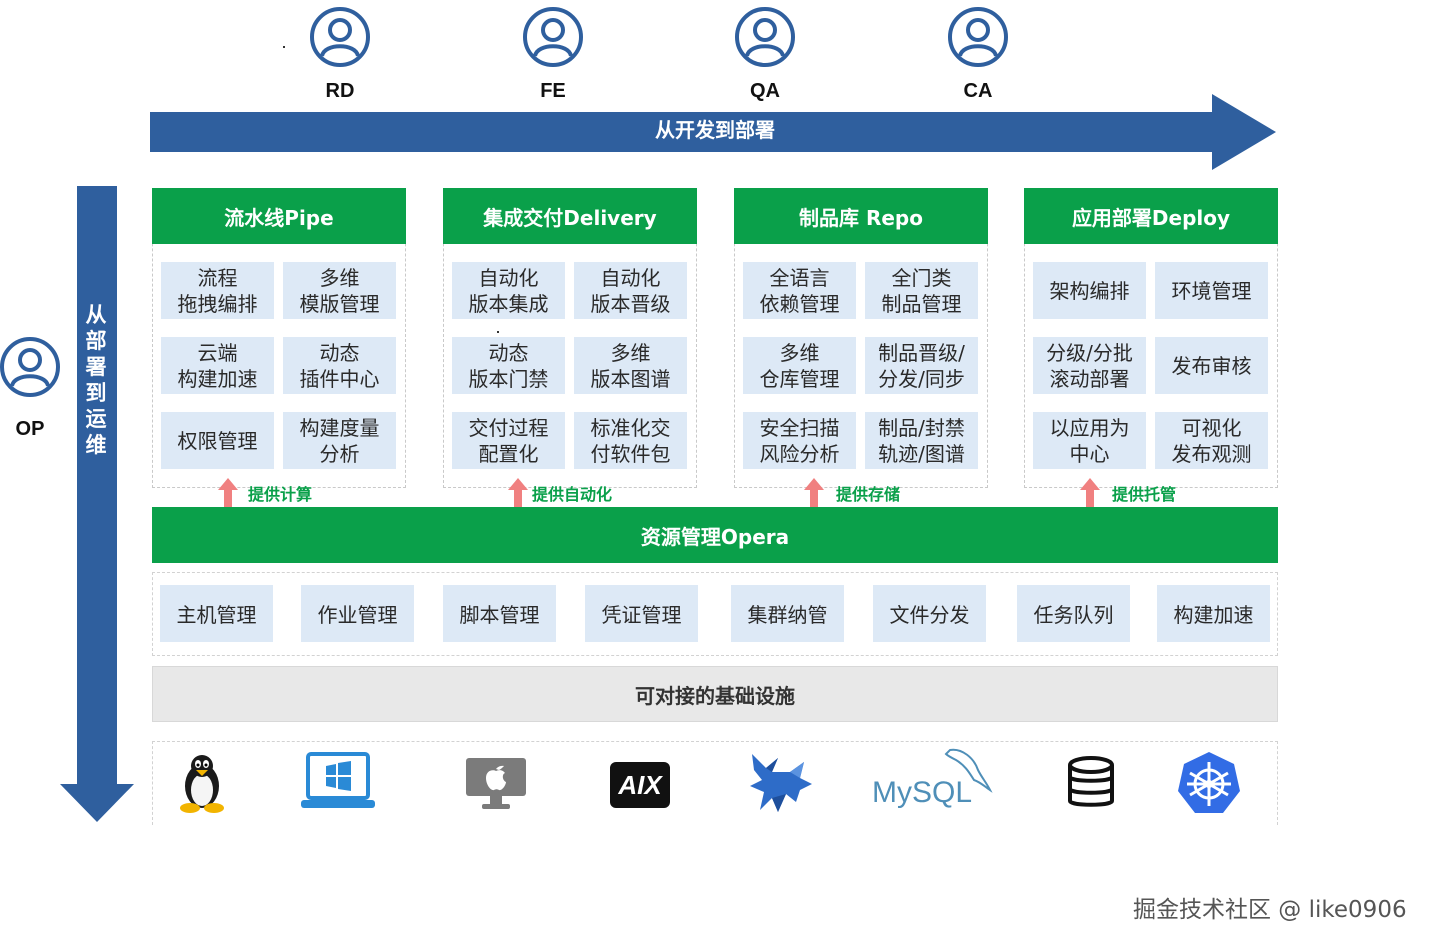  I want to click on mysql-text: MySQL, so click(922, 792).